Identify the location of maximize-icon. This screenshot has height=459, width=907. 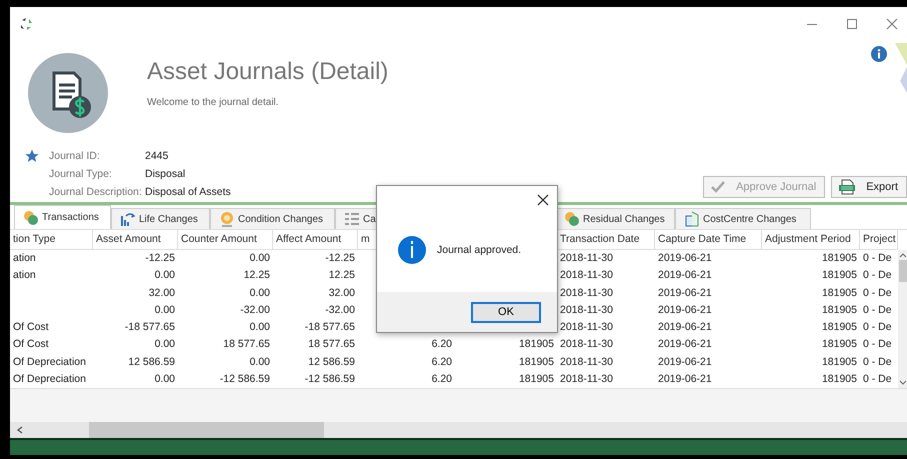
(852, 24).